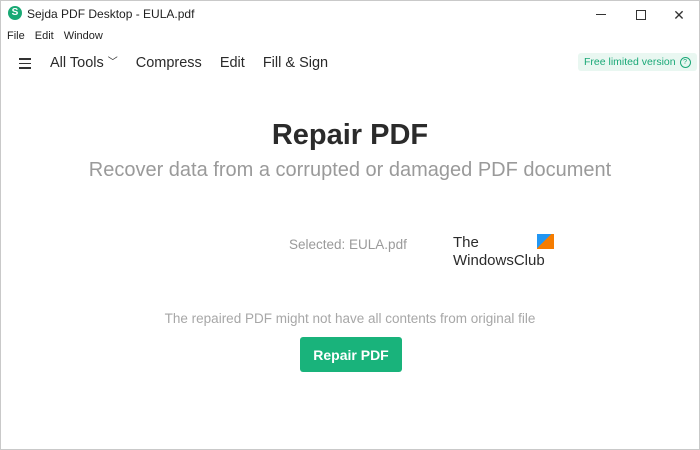 Image resolution: width=700 pixels, height=450 pixels. Describe the element at coordinates (350, 135) in the screenshot. I see `page-title: Repair PDF` at that location.